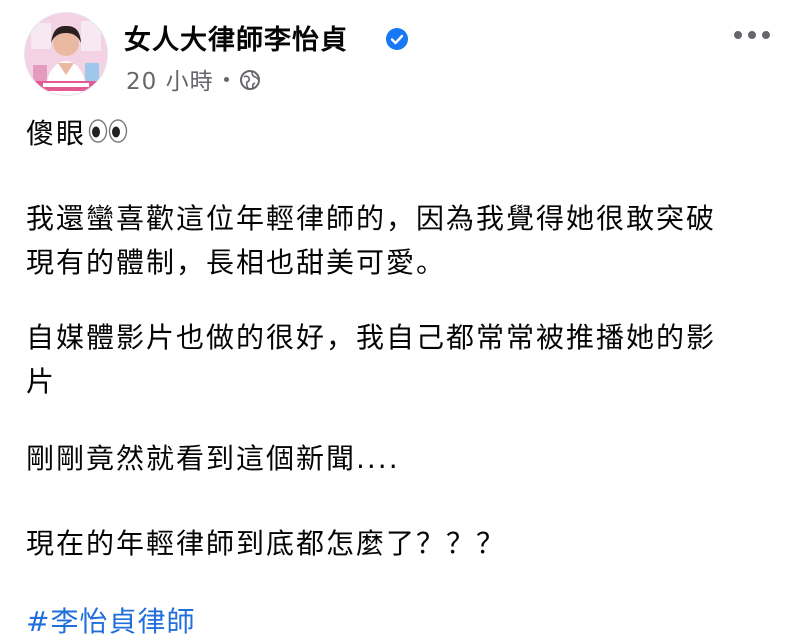 The height and width of the screenshot is (644, 800). I want to click on post-text: 傻眼, so click(56, 133).